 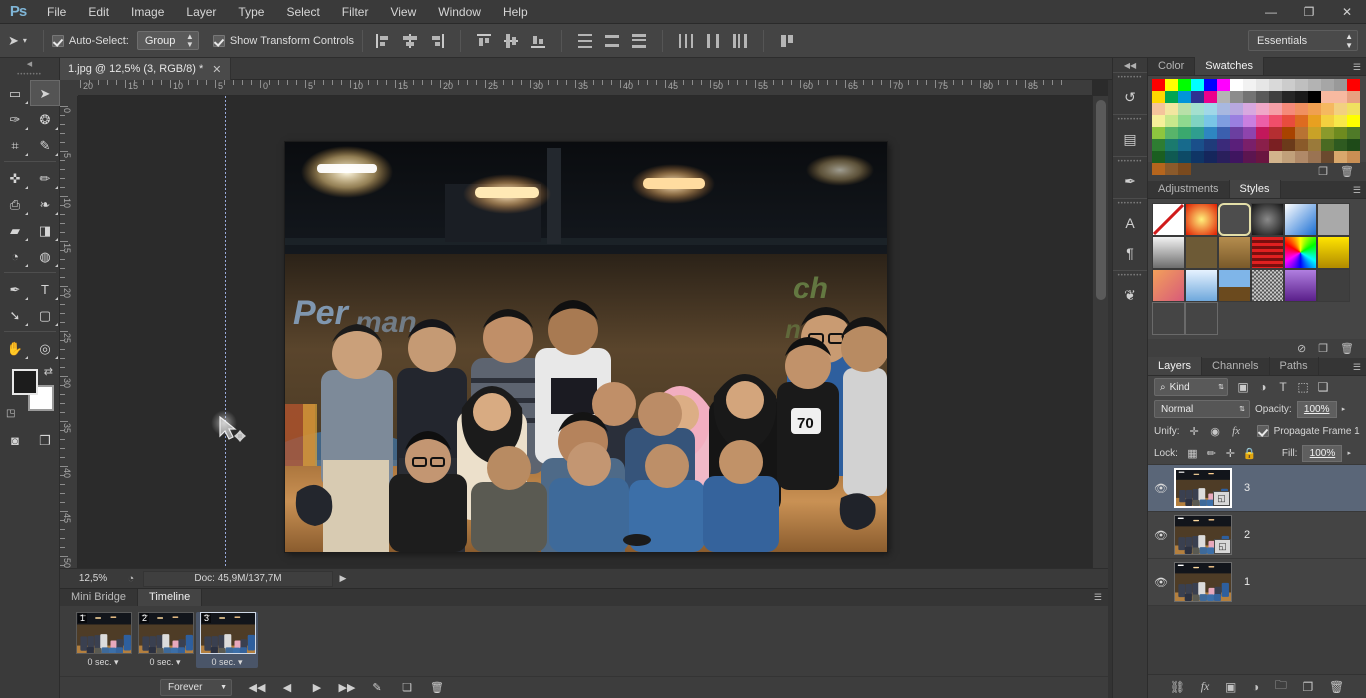 What do you see at coordinates (1130, 253) in the screenshot?
I see `paragraph-panel-icon: ¶` at bounding box center [1130, 253].